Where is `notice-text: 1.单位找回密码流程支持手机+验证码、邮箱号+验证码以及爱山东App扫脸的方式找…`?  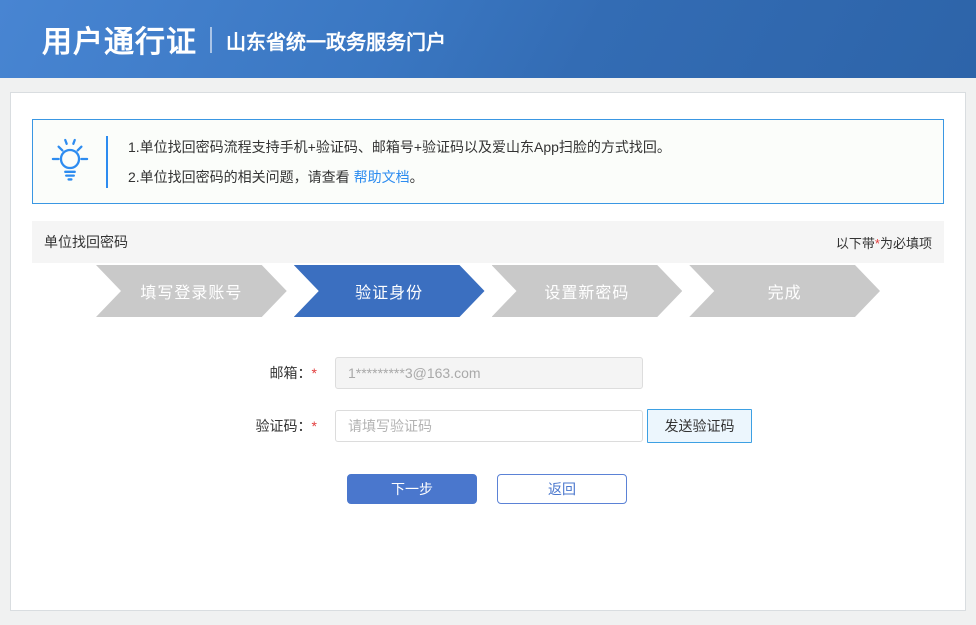
notice-text: 1.单位找回密码流程支持手机+验证码、邮箱号+验证码以及爱山东App扫脸的方式找… is located at coordinates (389, 162).